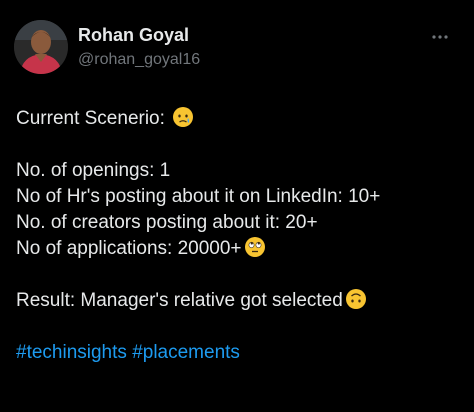 This screenshot has width=474, height=412. Describe the element at coordinates (186, 352) in the screenshot. I see `hashtag-link: #placements` at that location.